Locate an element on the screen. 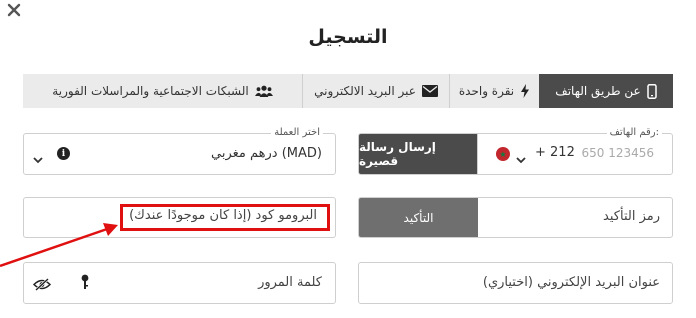 Image resolution: width=696 pixels, height=318 pixels. email-field: عنوان البريد الإلكتروني (اختياري) is located at coordinates (515, 283).